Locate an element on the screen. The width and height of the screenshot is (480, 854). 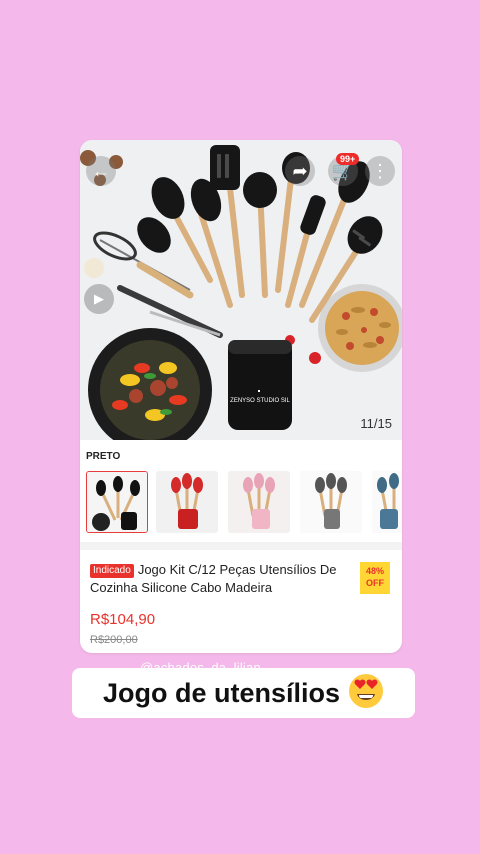
discount-badge: 48% OFF is located at coordinates (375, 578).